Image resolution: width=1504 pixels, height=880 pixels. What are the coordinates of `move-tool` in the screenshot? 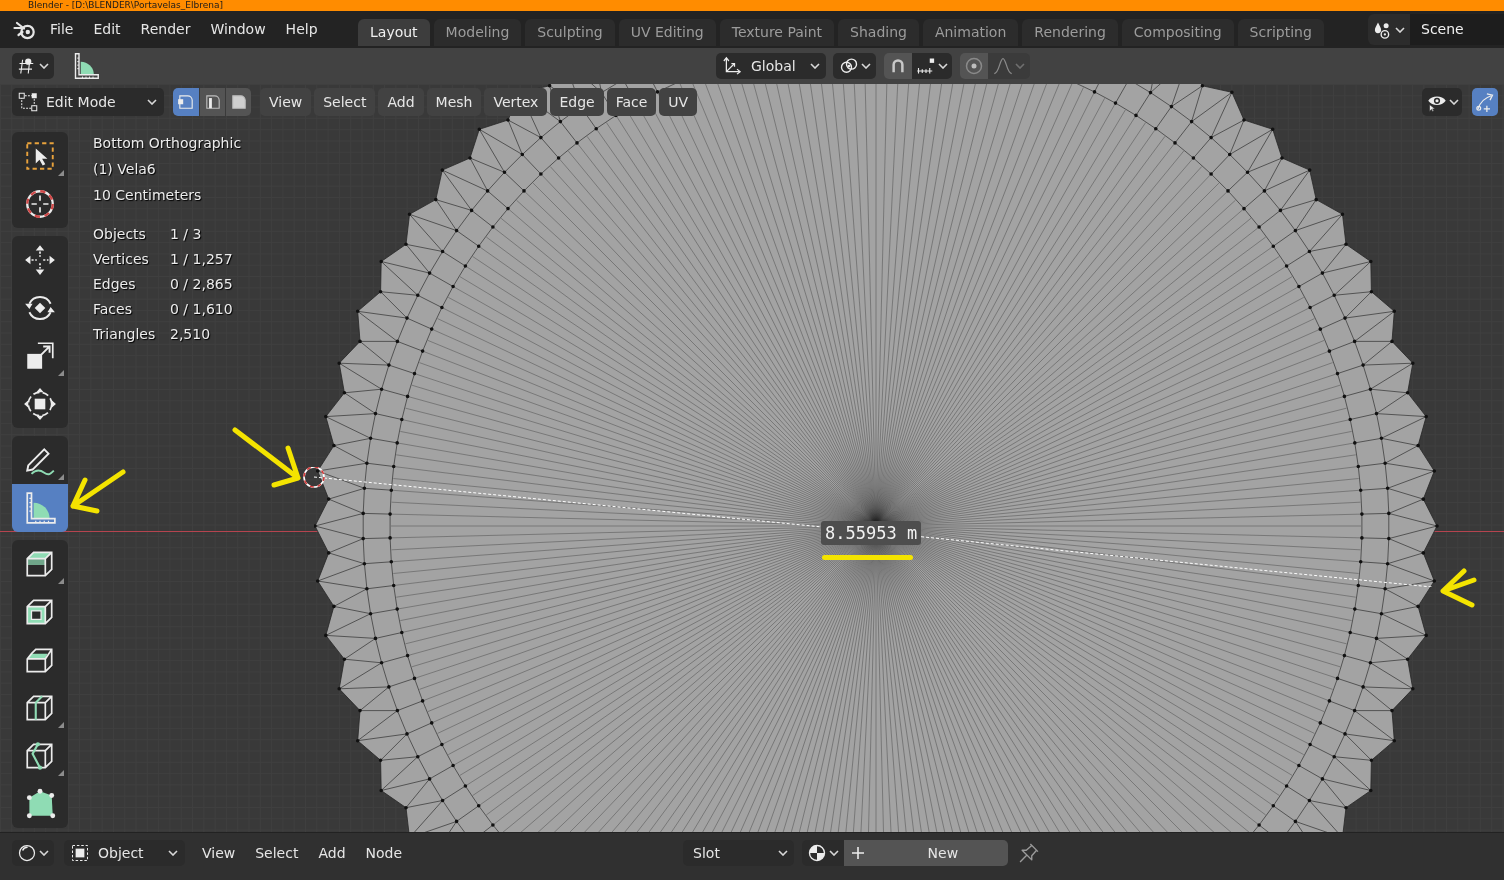 It's located at (40, 260).